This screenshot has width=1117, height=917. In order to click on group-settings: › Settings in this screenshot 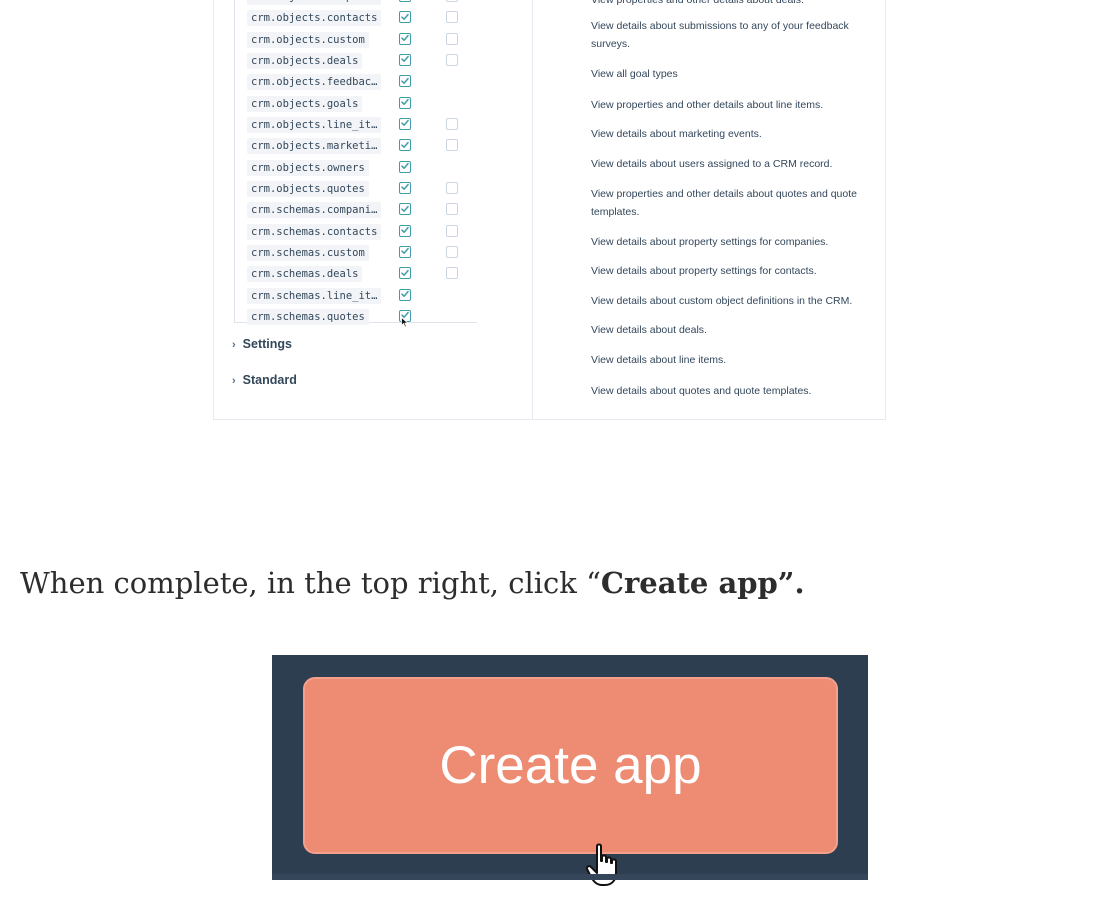, I will do `click(262, 344)`.